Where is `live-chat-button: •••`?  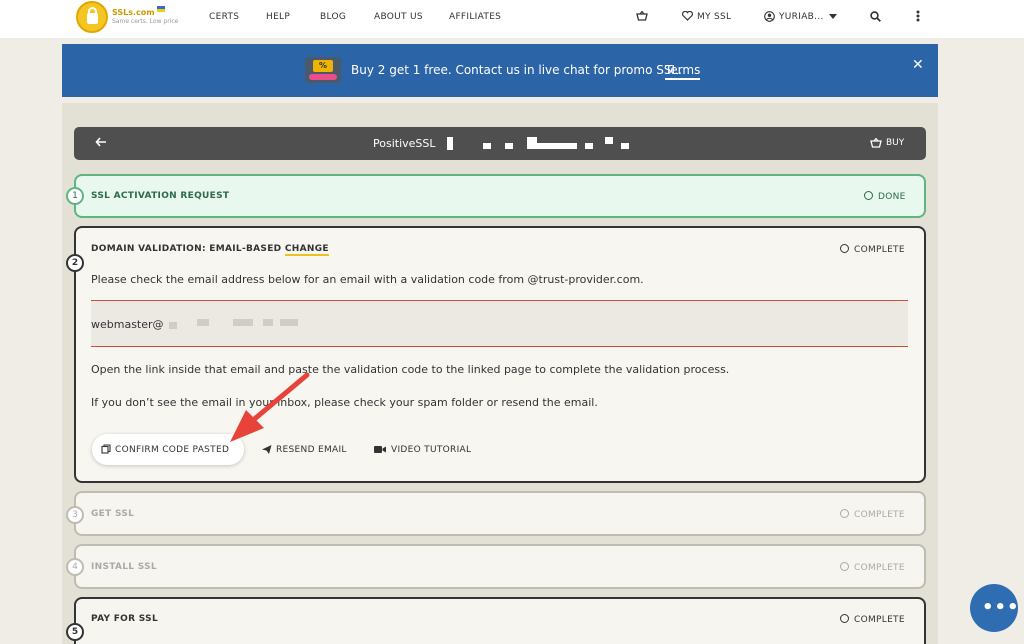
live-chat-button: ••• is located at coordinates (995, 608).